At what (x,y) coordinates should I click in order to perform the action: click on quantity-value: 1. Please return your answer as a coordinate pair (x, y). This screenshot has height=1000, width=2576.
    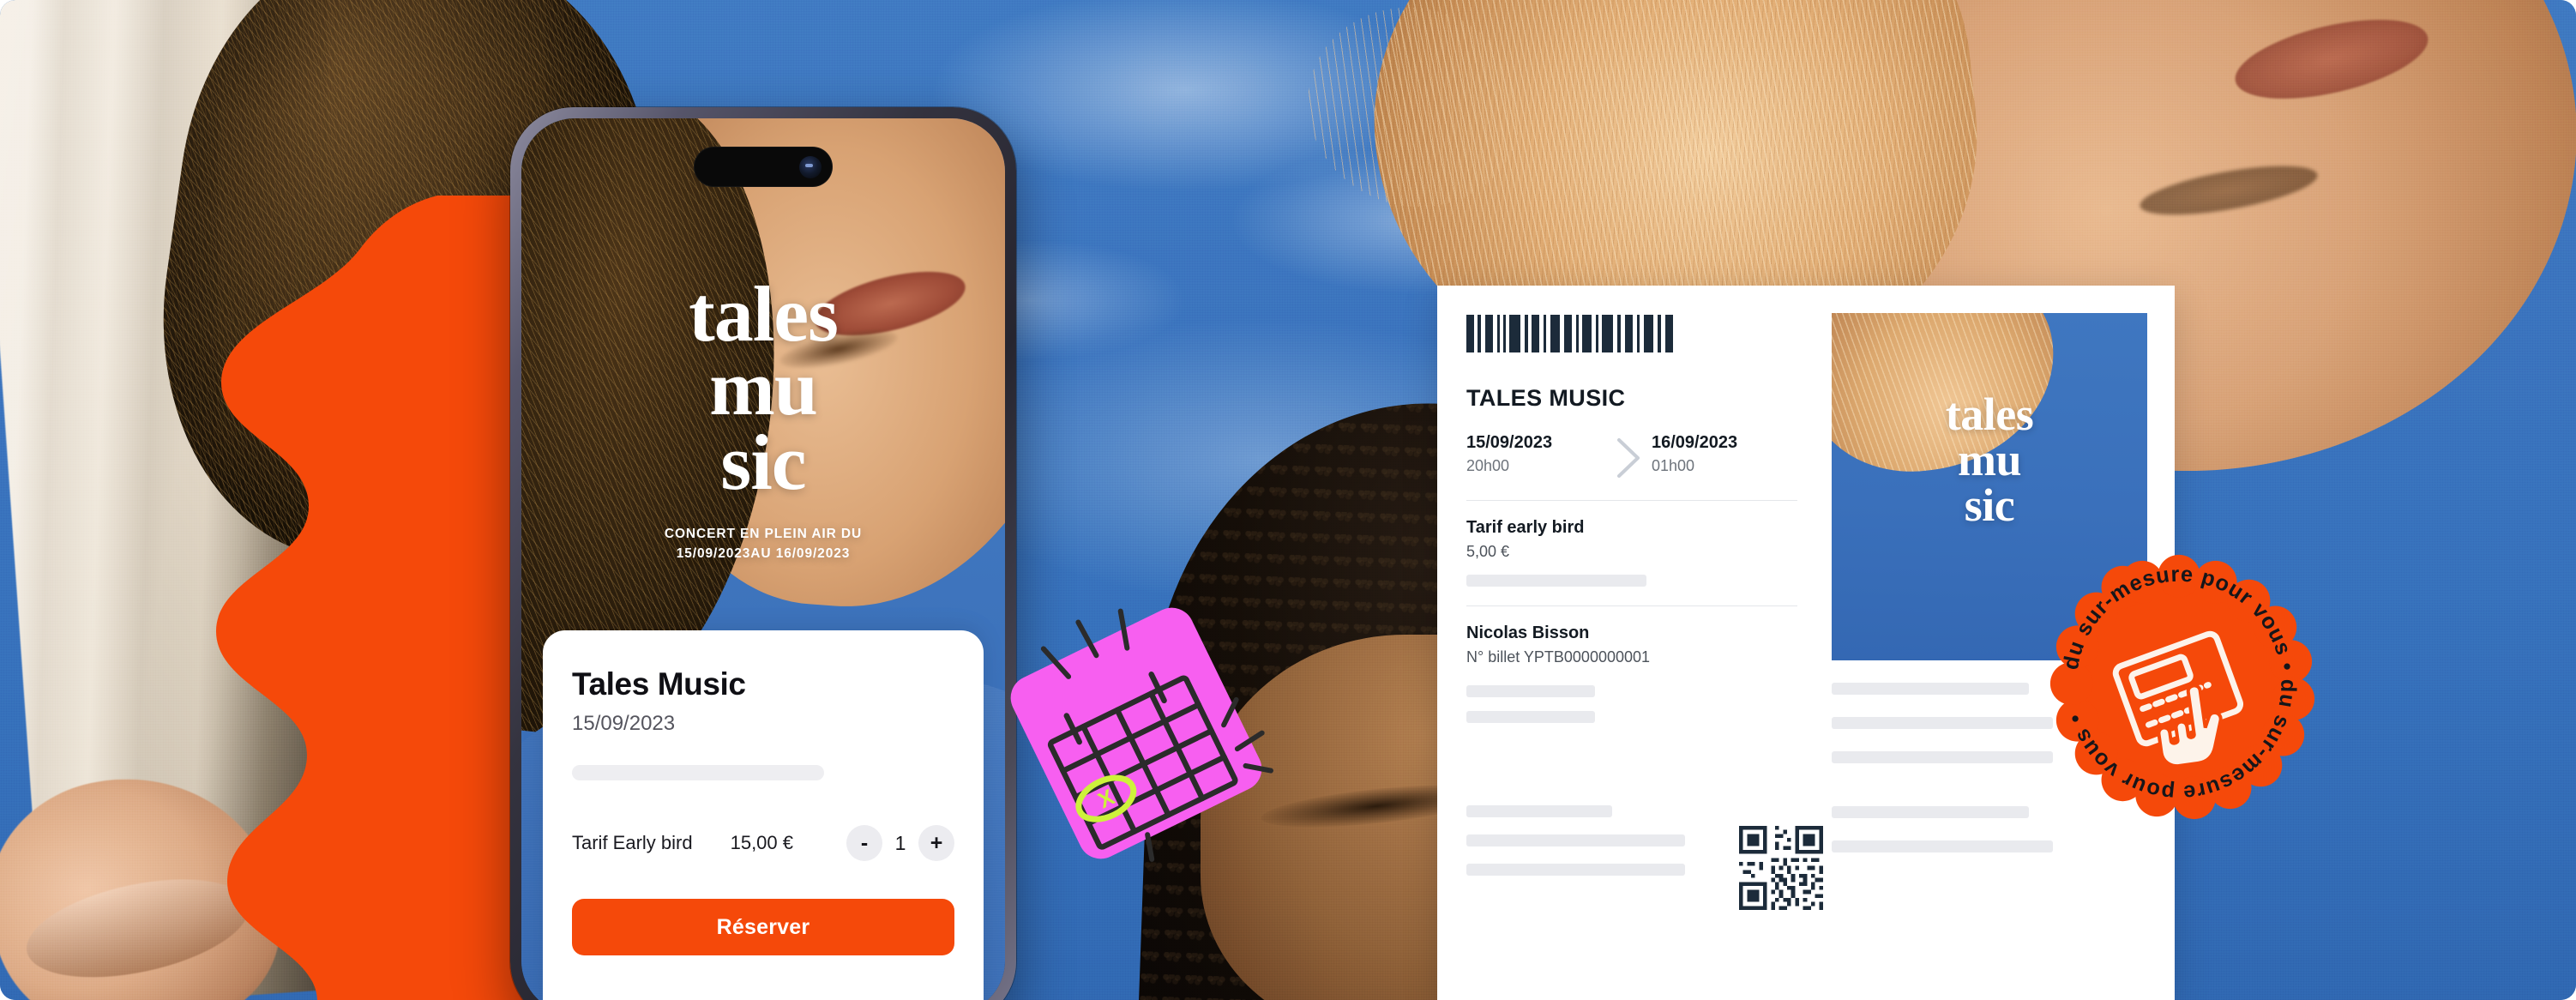
    Looking at the image, I should click on (900, 842).